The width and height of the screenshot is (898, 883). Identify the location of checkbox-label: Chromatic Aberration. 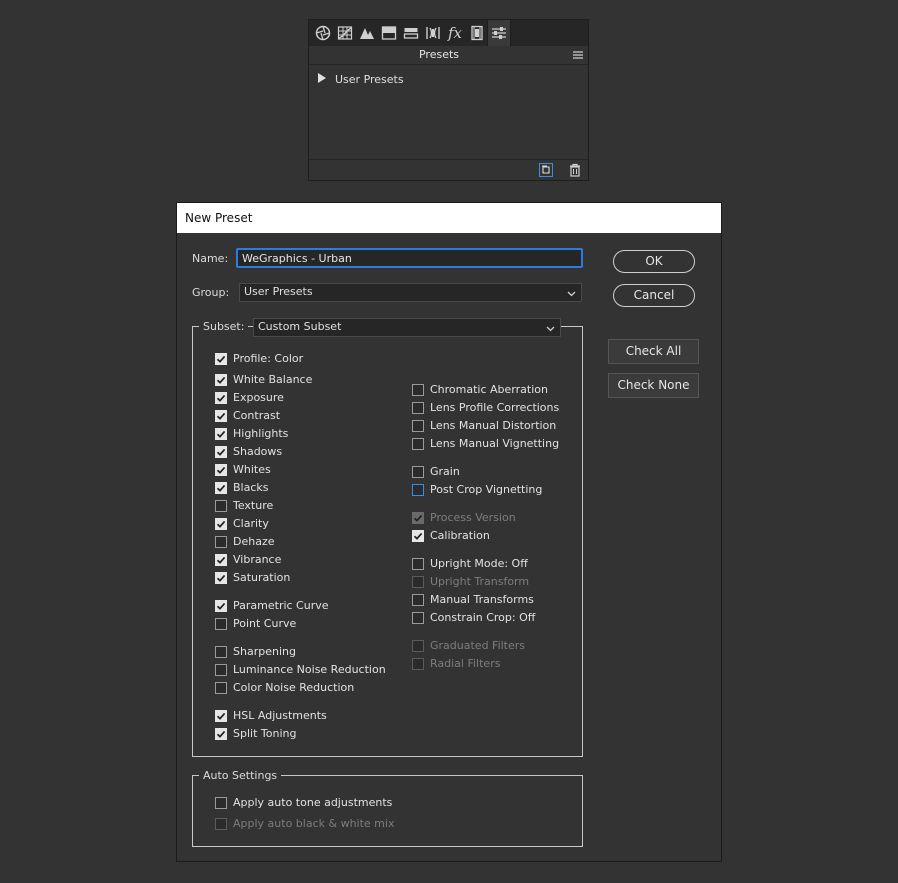
(489, 389).